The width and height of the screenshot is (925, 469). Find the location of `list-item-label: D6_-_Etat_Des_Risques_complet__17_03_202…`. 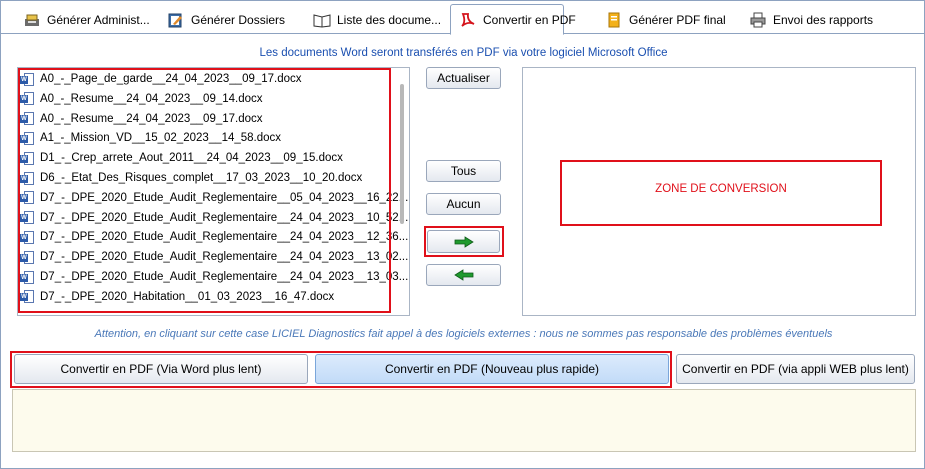

list-item-label: D6_-_Etat_Des_Risques_complet__17_03_202… is located at coordinates (201, 178).